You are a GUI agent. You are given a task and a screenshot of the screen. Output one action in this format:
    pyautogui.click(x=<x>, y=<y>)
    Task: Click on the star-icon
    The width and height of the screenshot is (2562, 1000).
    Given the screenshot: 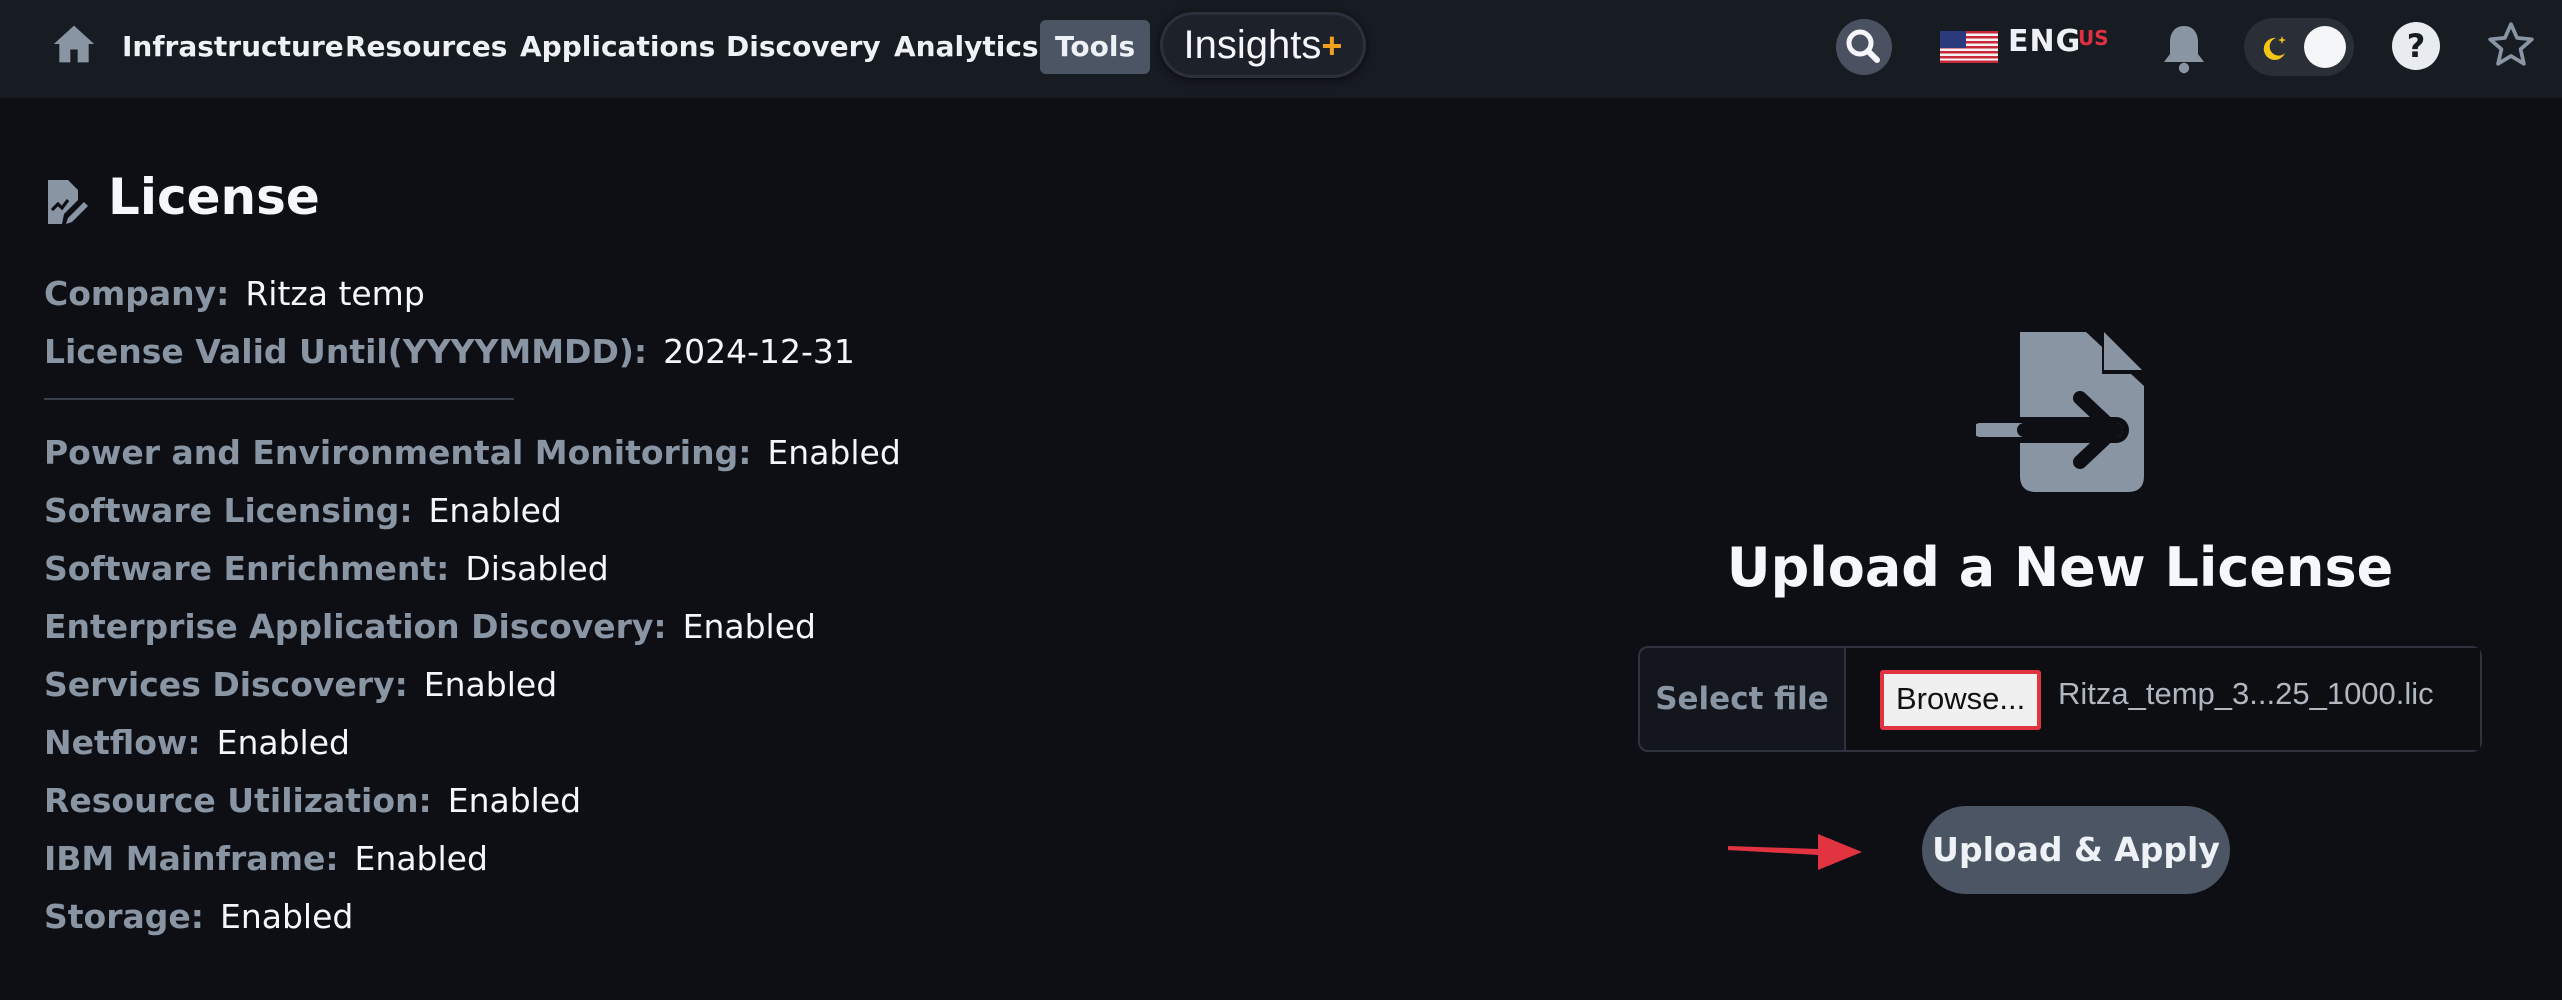 What is the action you would take?
    pyautogui.click(x=2511, y=45)
    